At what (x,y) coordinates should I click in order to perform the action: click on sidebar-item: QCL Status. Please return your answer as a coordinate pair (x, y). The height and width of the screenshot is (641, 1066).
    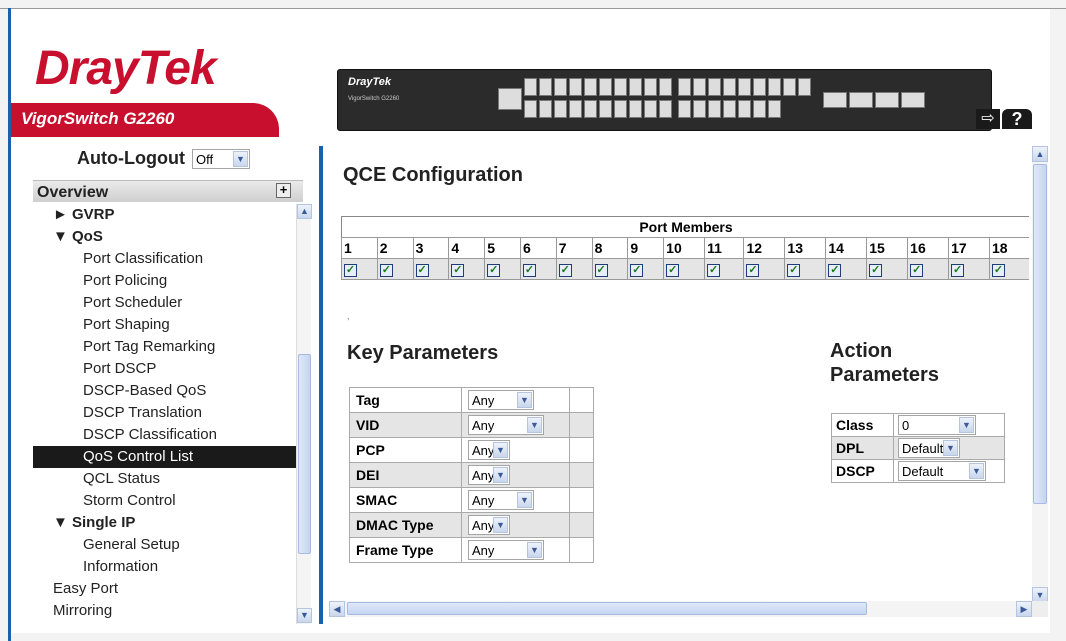
    Looking at the image, I should click on (165, 479).